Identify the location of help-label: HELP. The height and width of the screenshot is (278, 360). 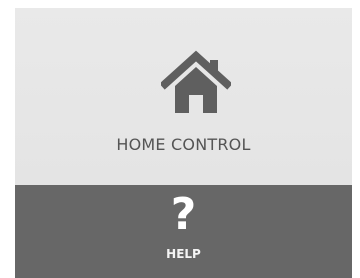
(183, 254).